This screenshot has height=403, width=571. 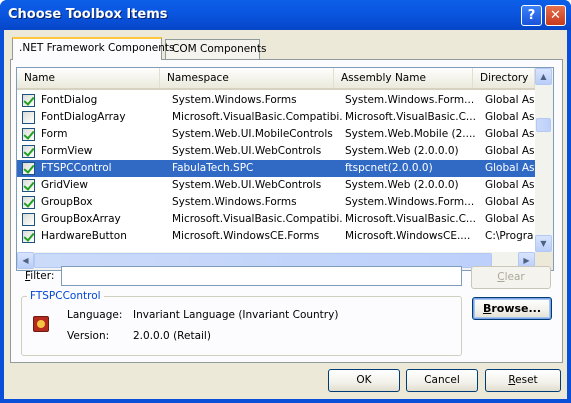 What do you see at coordinates (81, 219) in the screenshot?
I see `row-name: GroupBoxArray` at bounding box center [81, 219].